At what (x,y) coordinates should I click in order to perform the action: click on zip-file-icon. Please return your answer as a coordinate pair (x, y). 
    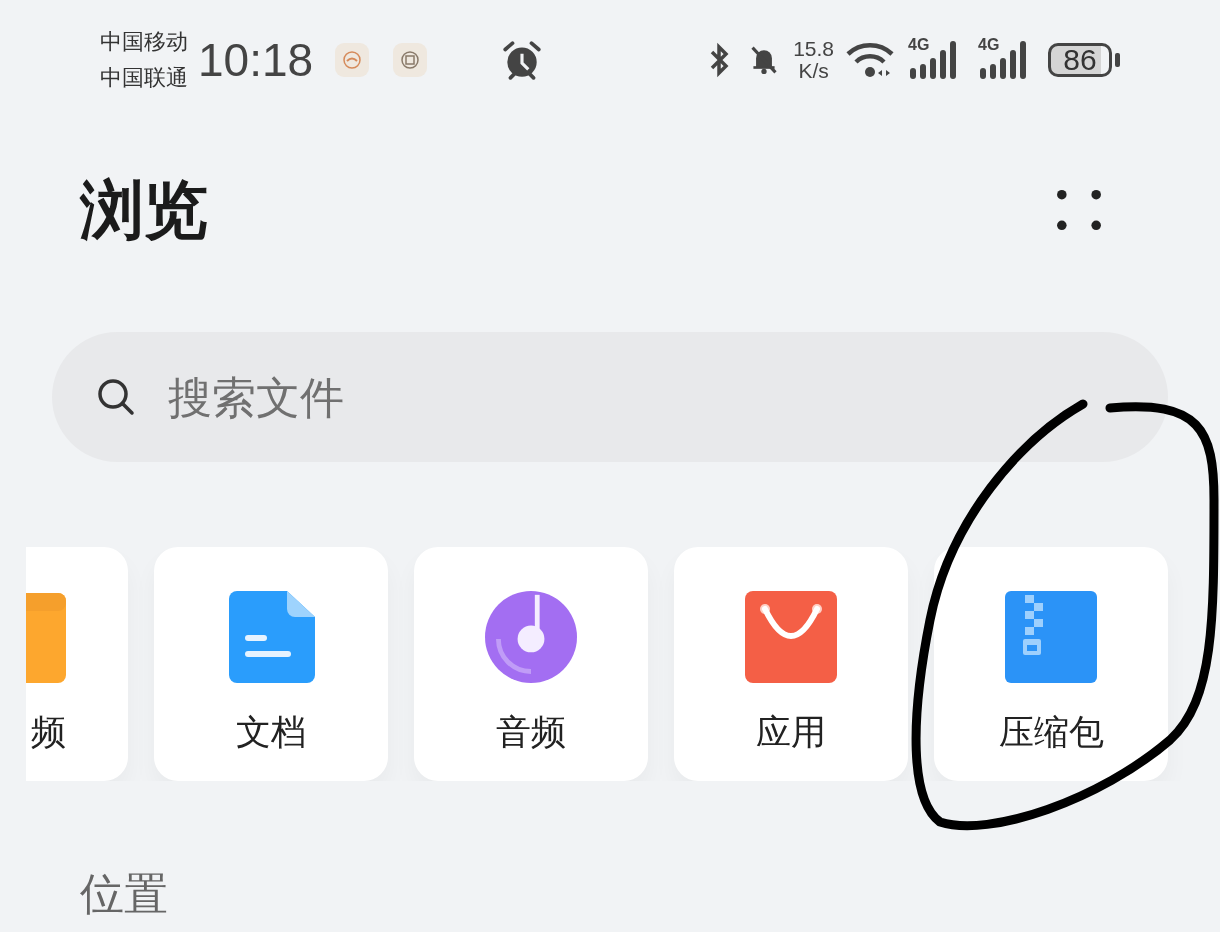
    Looking at the image, I should click on (1051, 637).